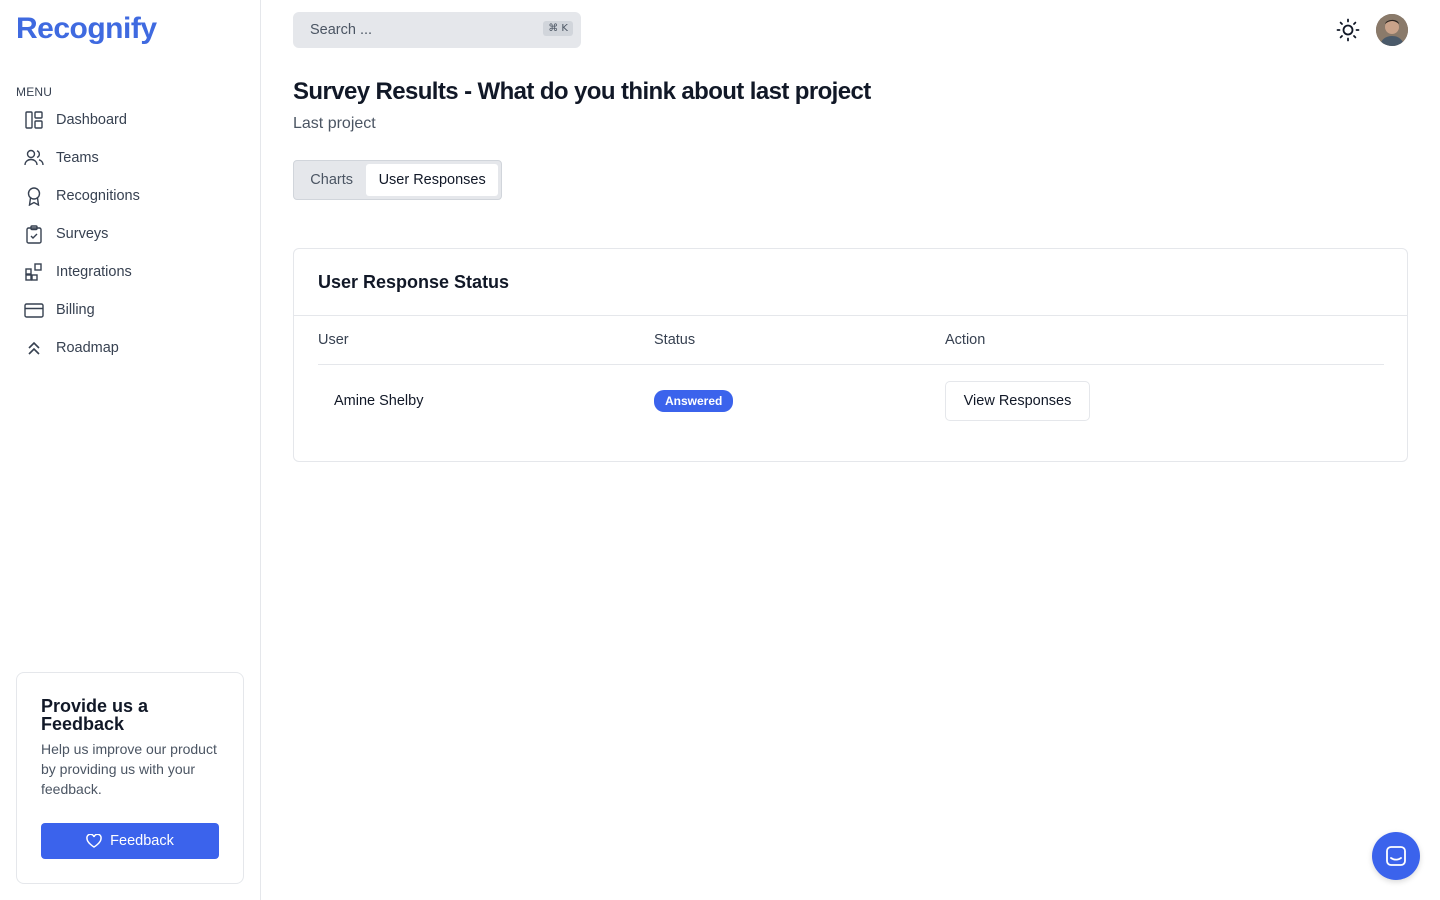 This screenshot has height=900, width=1440. What do you see at coordinates (130, 310) in the screenshot?
I see `sidebar-item-billing: Billing` at bounding box center [130, 310].